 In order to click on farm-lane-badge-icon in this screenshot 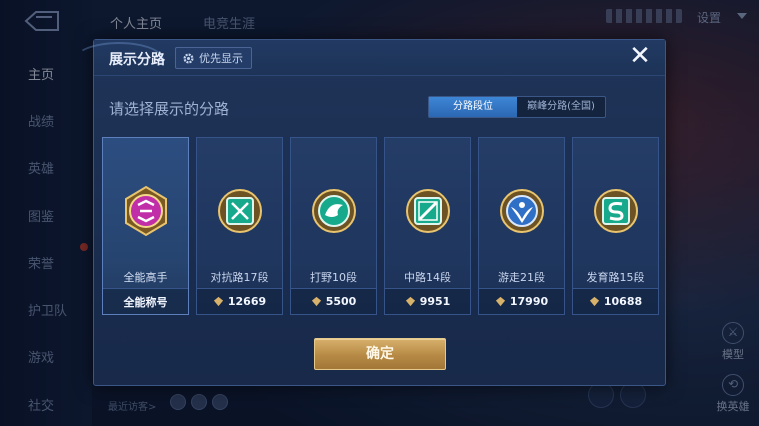, I will do `click(615, 211)`.